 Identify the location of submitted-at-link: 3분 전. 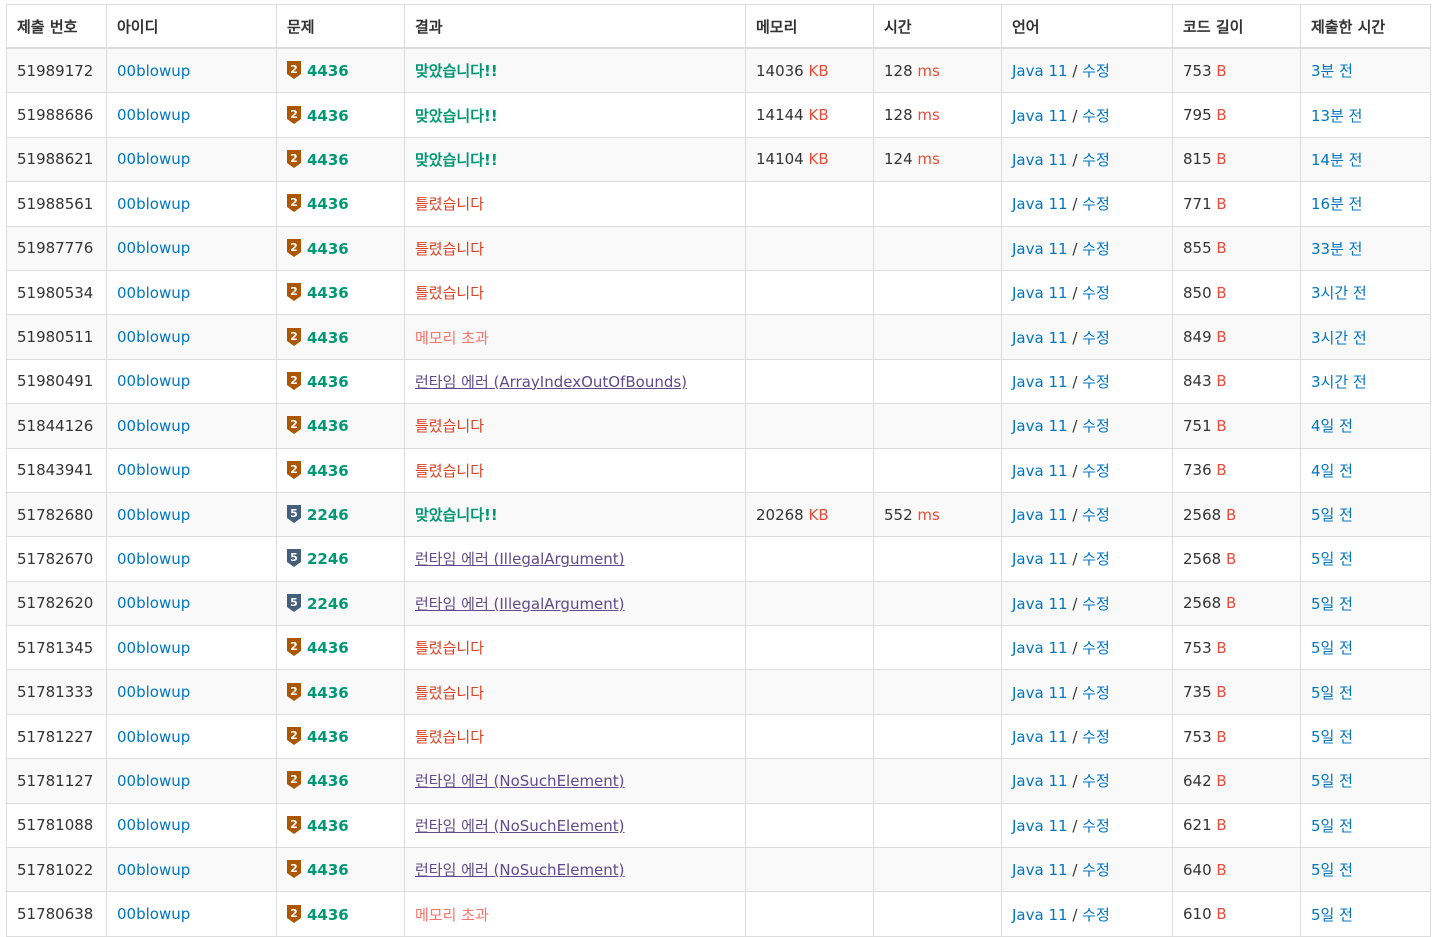
(1332, 71).